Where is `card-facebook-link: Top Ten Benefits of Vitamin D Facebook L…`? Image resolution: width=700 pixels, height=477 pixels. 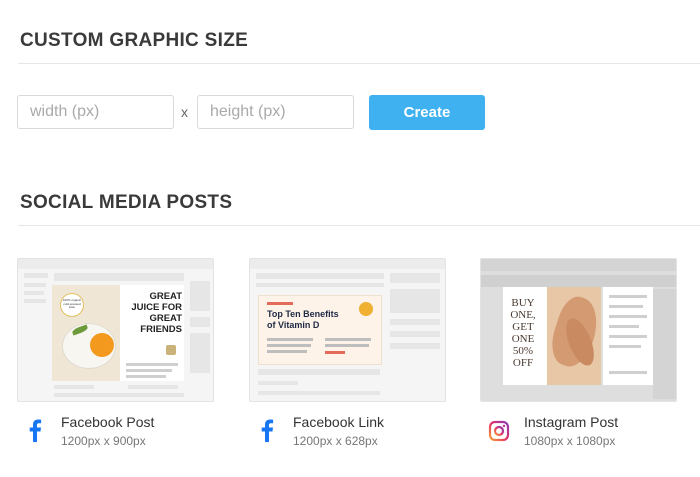 card-facebook-link: Top Ten Benefits of Vitamin D Facebook L… is located at coordinates (349, 353).